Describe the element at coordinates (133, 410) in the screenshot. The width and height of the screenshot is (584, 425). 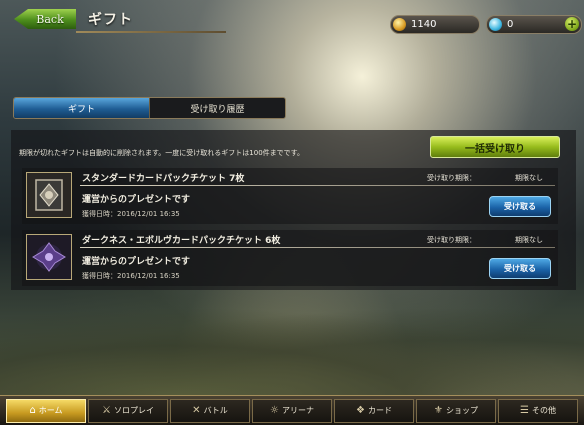
I see `nav-solo-play-label: ソロプレイ` at that location.